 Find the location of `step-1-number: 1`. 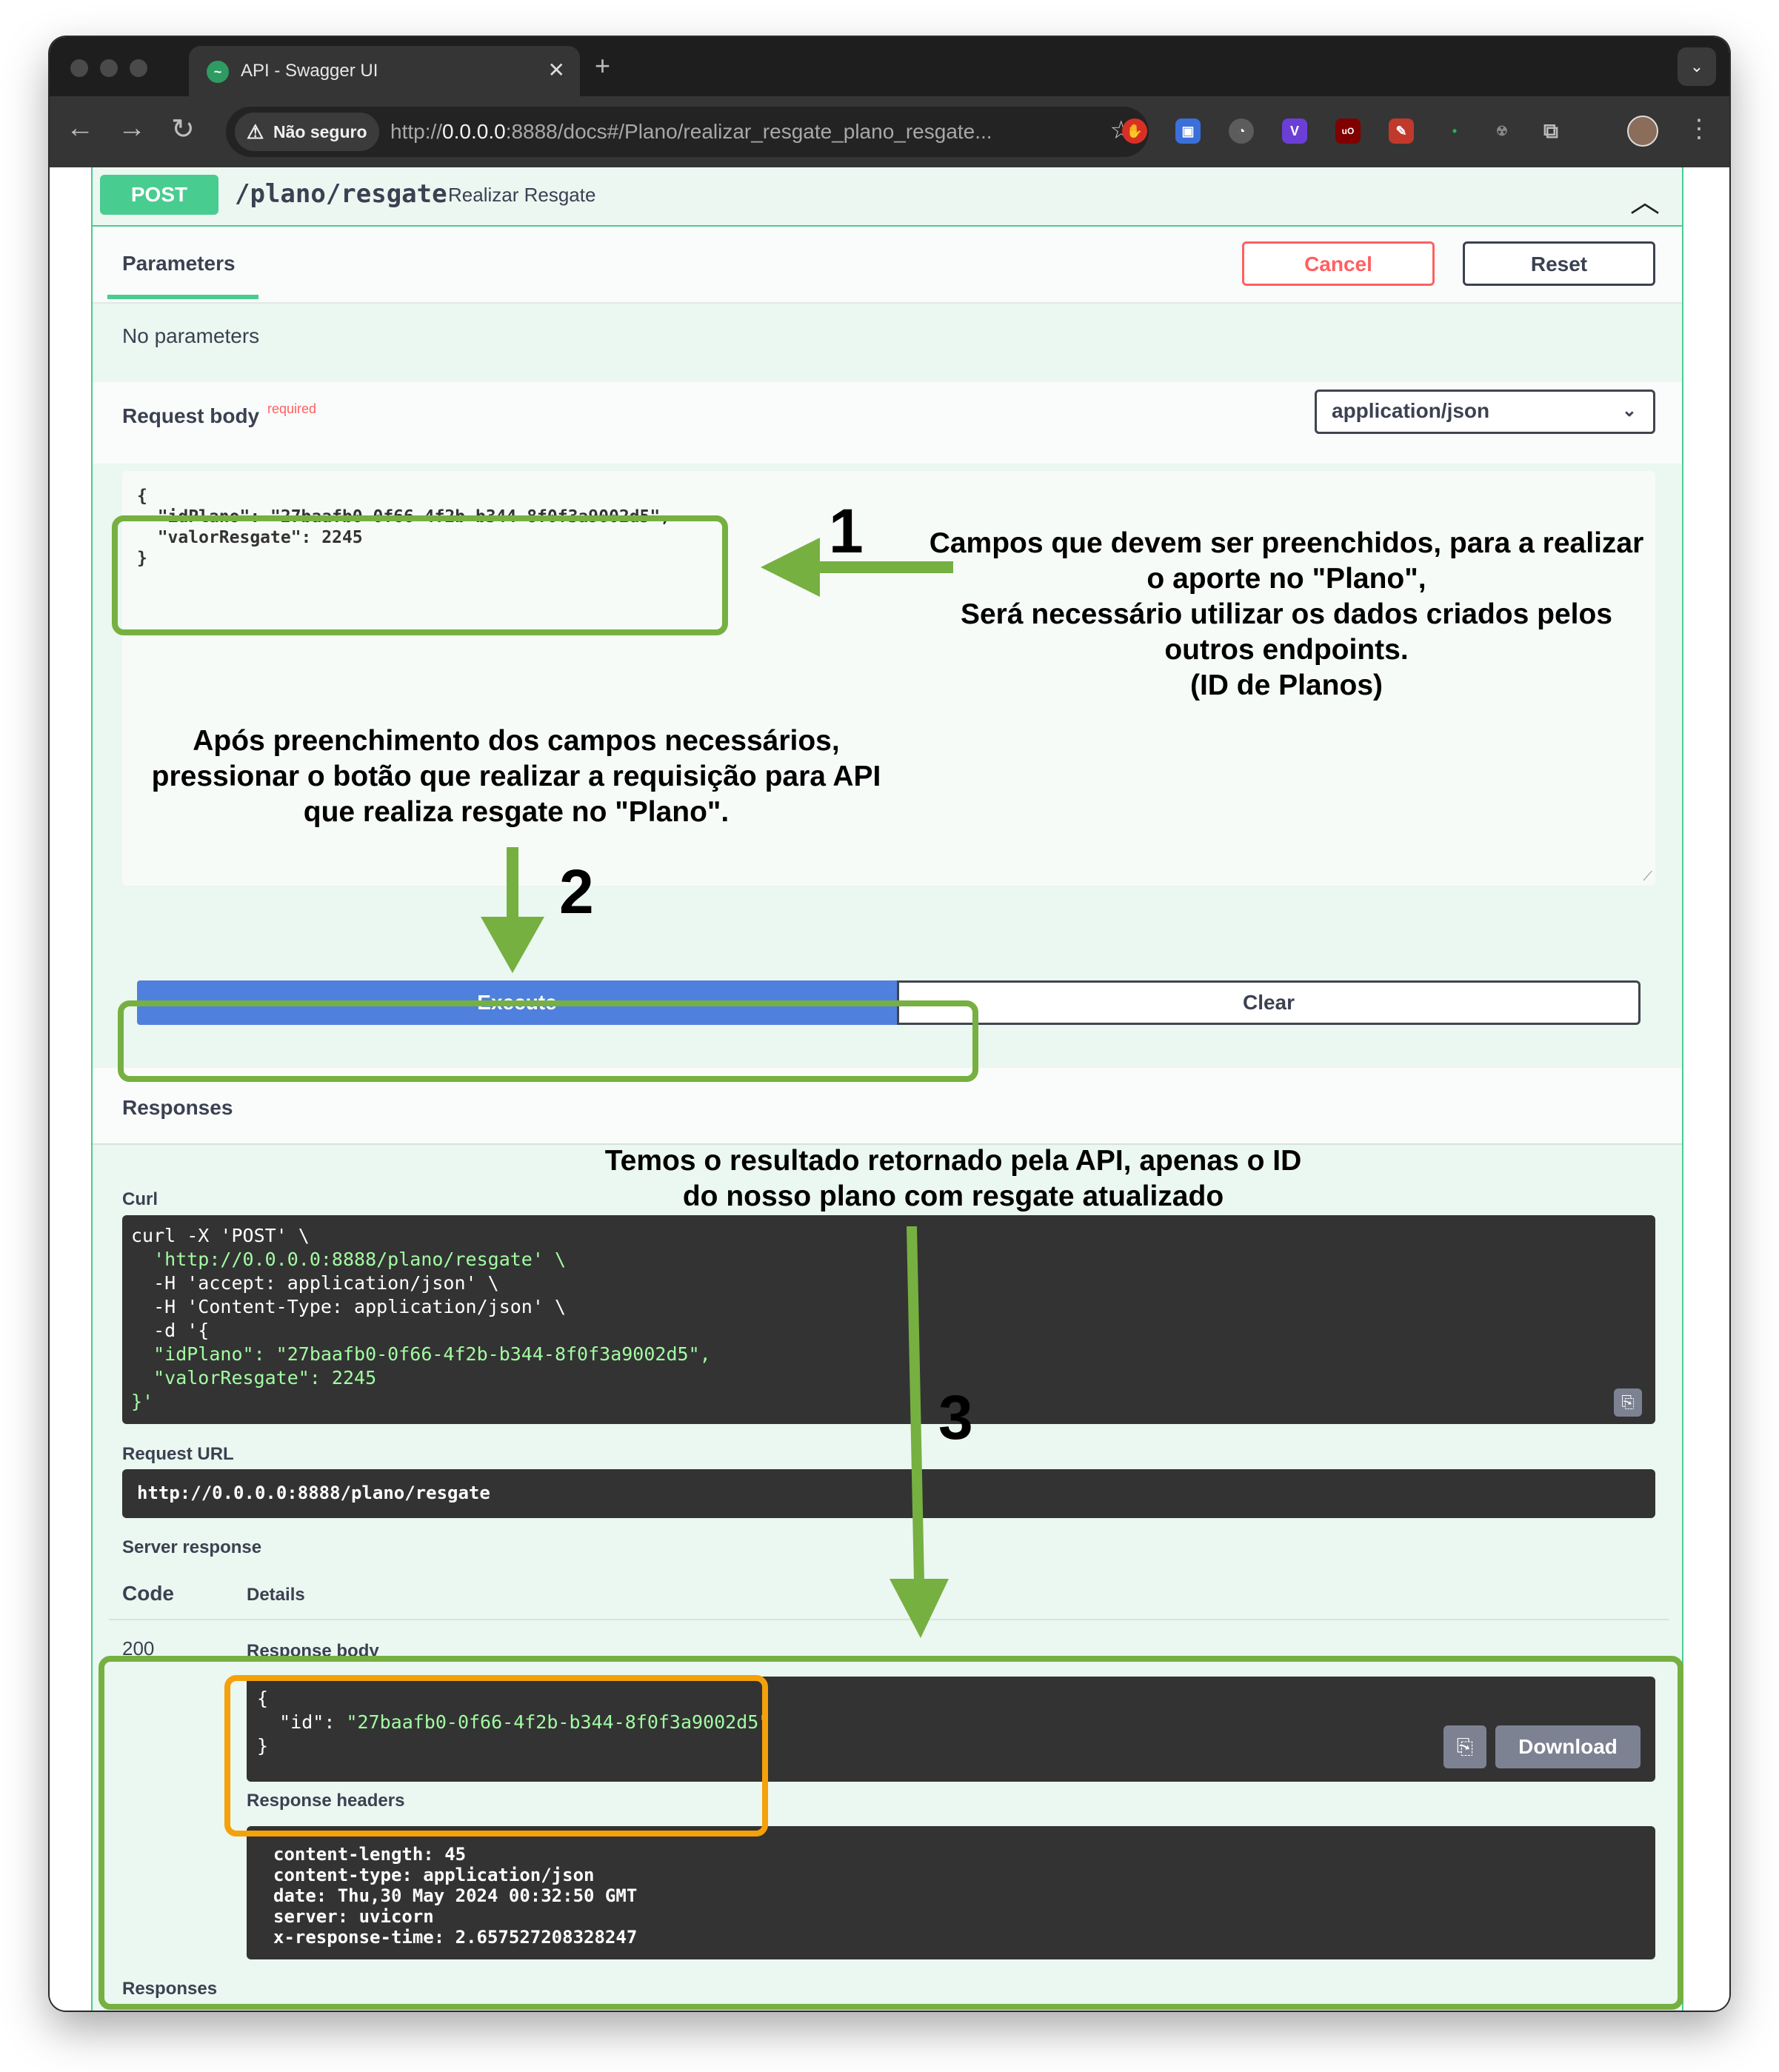

step-1-number: 1 is located at coordinates (847, 531).